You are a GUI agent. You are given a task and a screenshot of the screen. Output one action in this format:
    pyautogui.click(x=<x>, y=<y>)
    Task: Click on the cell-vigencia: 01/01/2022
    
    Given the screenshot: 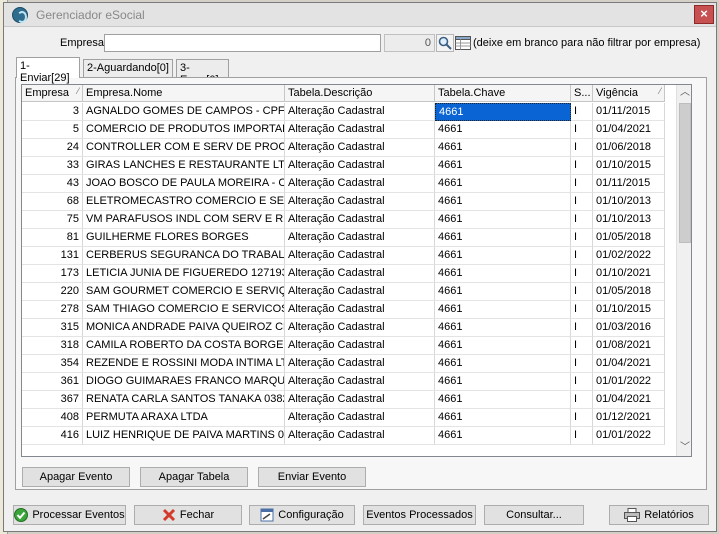 What is the action you would take?
    pyautogui.click(x=629, y=382)
    